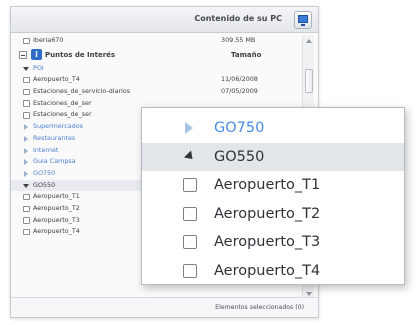 The image size is (417, 325). I want to click on row-label: Aeropuerto_T2, so click(56, 207).